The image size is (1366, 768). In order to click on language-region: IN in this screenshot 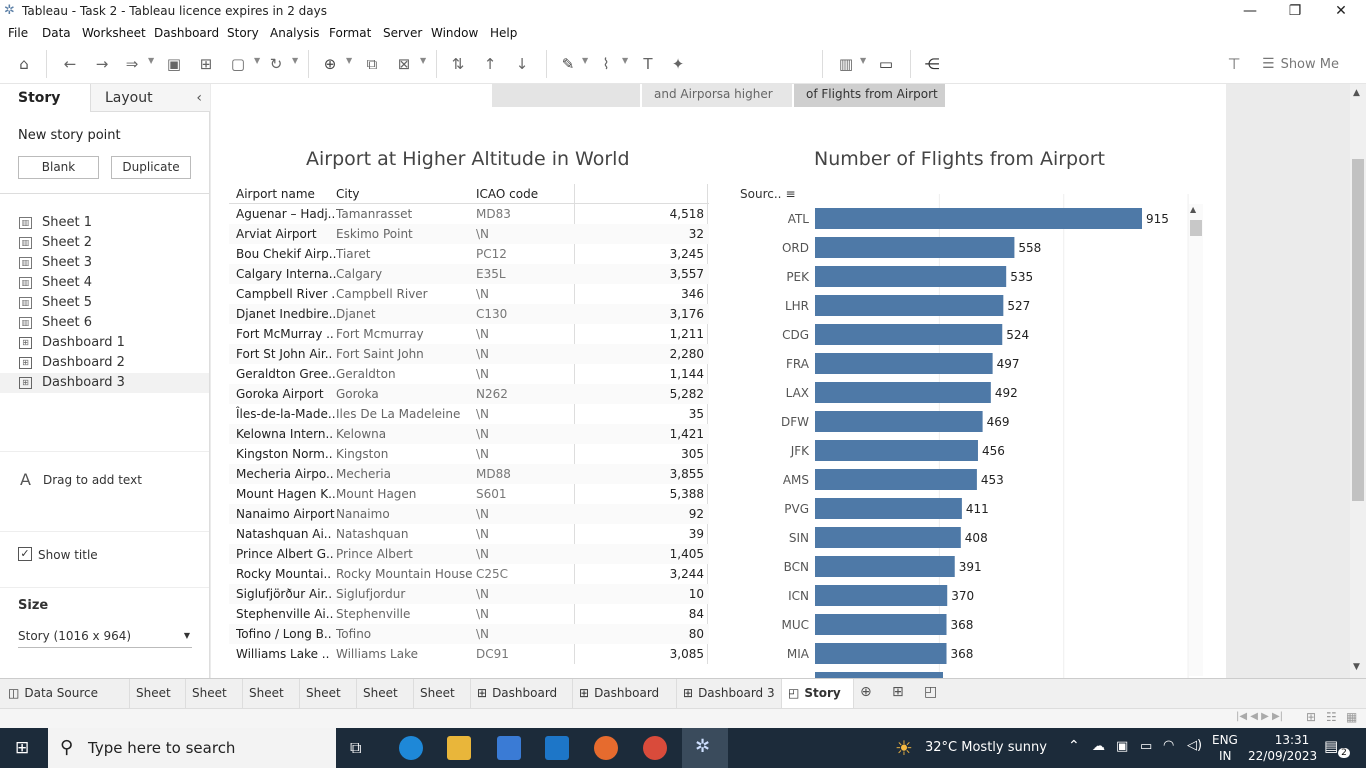, I will do `click(1225, 756)`.